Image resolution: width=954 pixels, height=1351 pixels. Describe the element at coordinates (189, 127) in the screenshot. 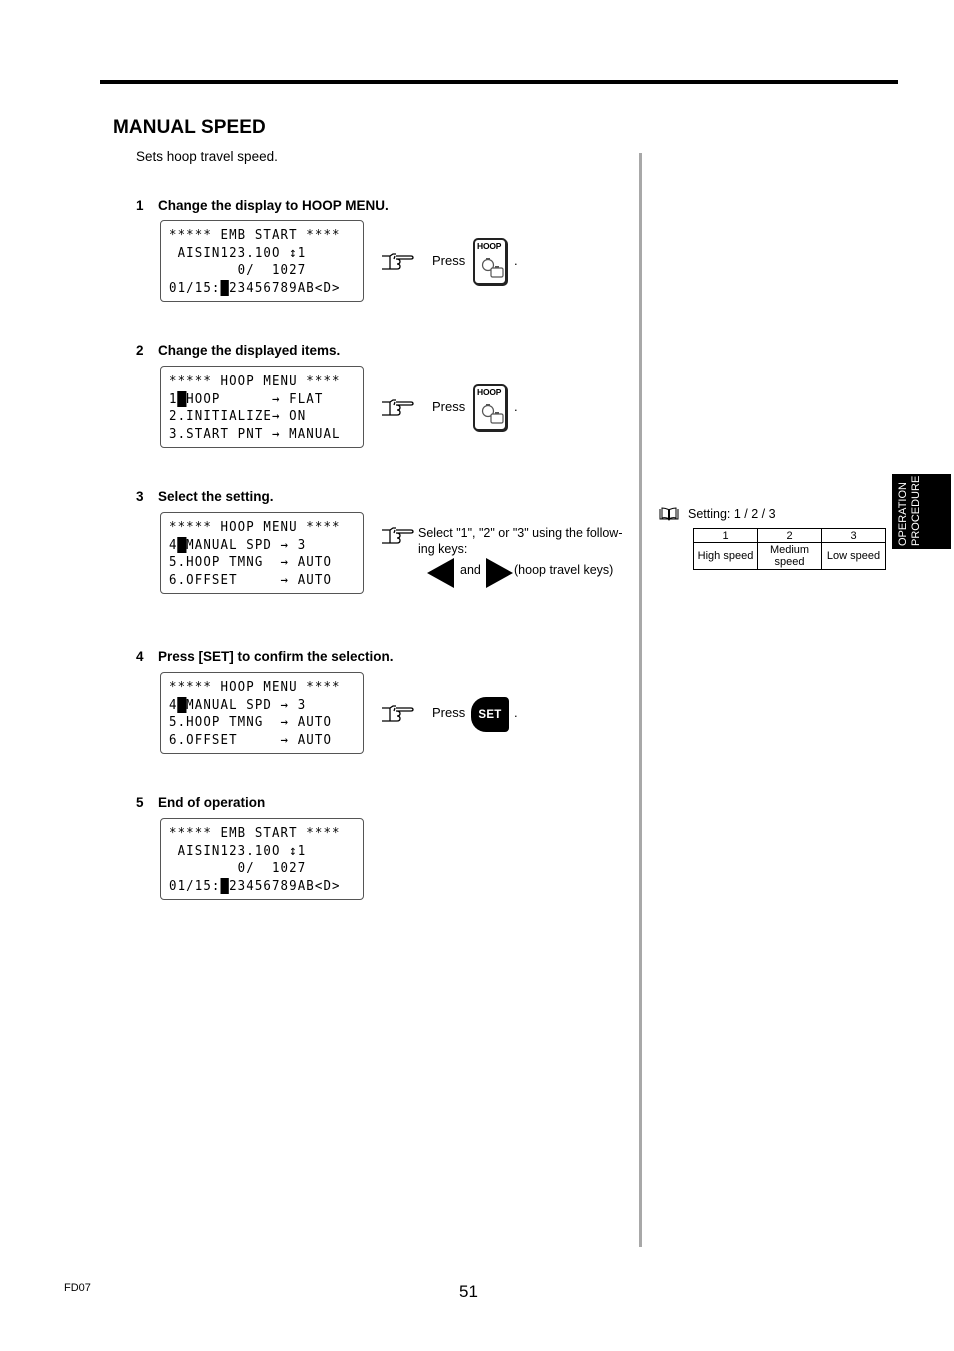

I see `page-title: MANUAL SPEED` at that location.